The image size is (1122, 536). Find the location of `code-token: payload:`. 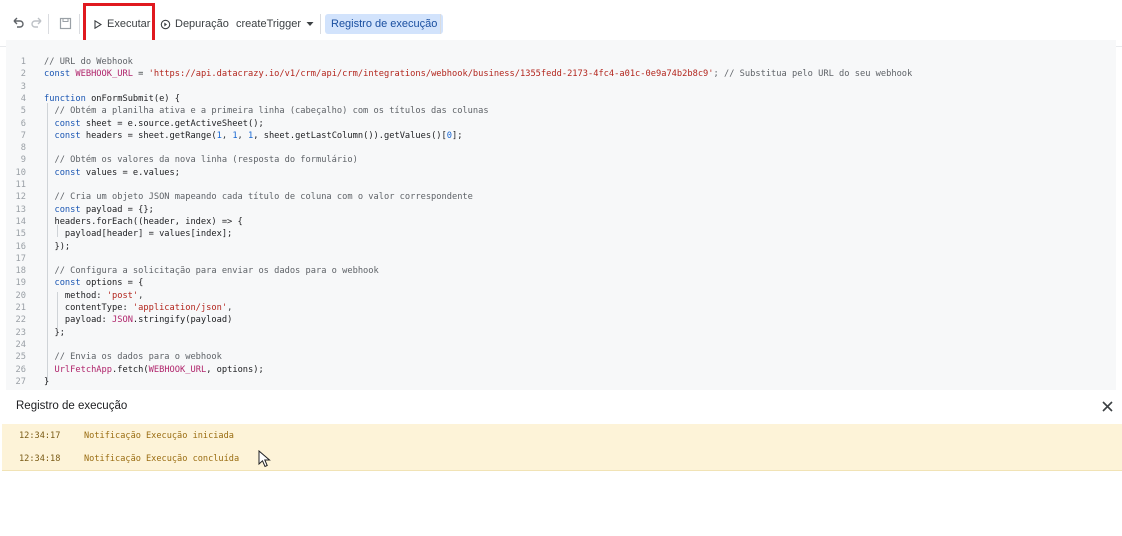

code-token: payload: is located at coordinates (78, 320).